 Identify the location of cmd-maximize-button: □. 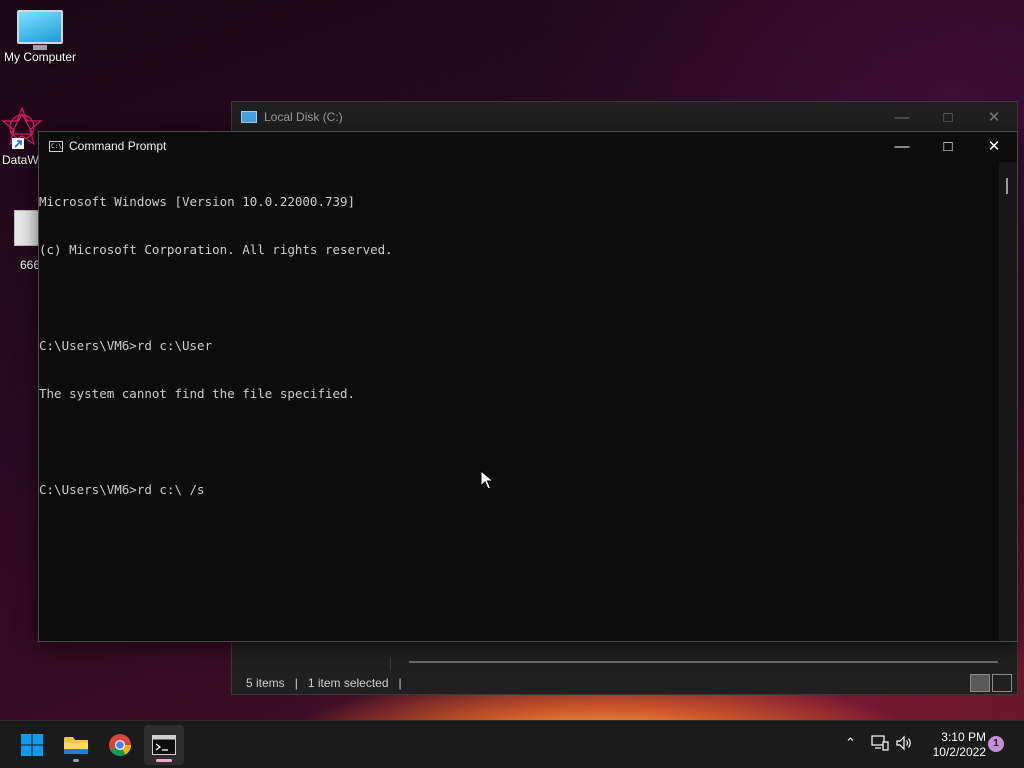
(948, 146).